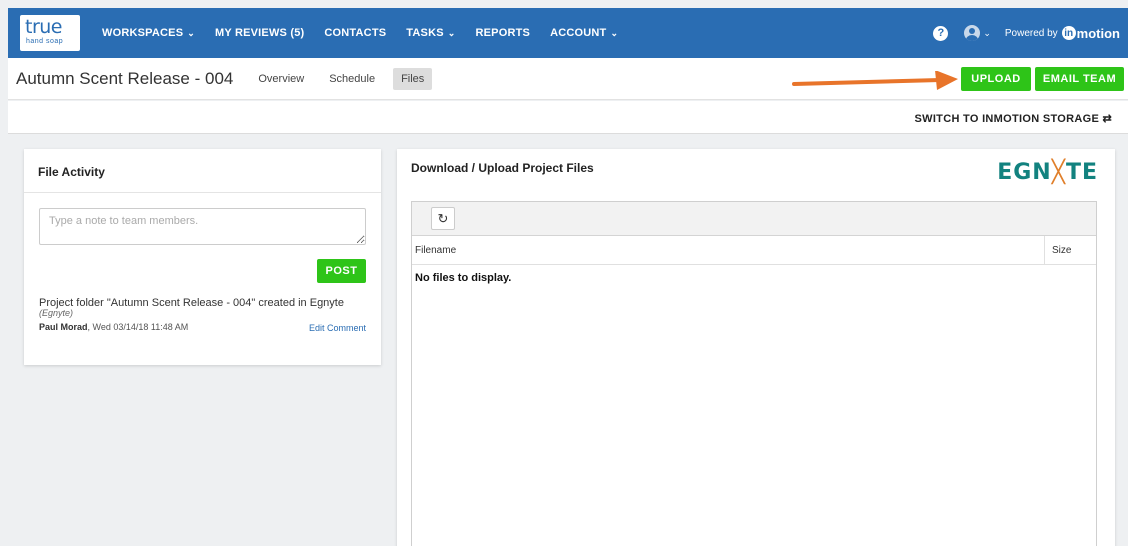  What do you see at coordinates (430, 33) in the screenshot?
I see `nav-item-tasks: TASKS ⌄` at bounding box center [430, 33].